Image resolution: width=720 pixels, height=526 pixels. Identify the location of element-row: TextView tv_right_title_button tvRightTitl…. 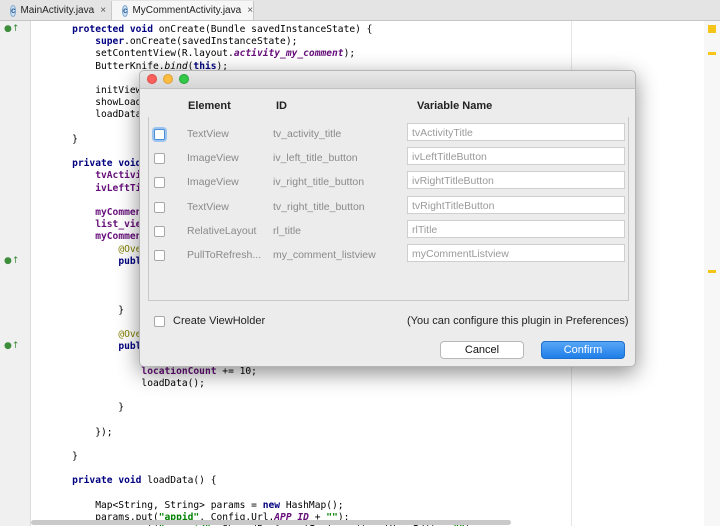
(388, 206).